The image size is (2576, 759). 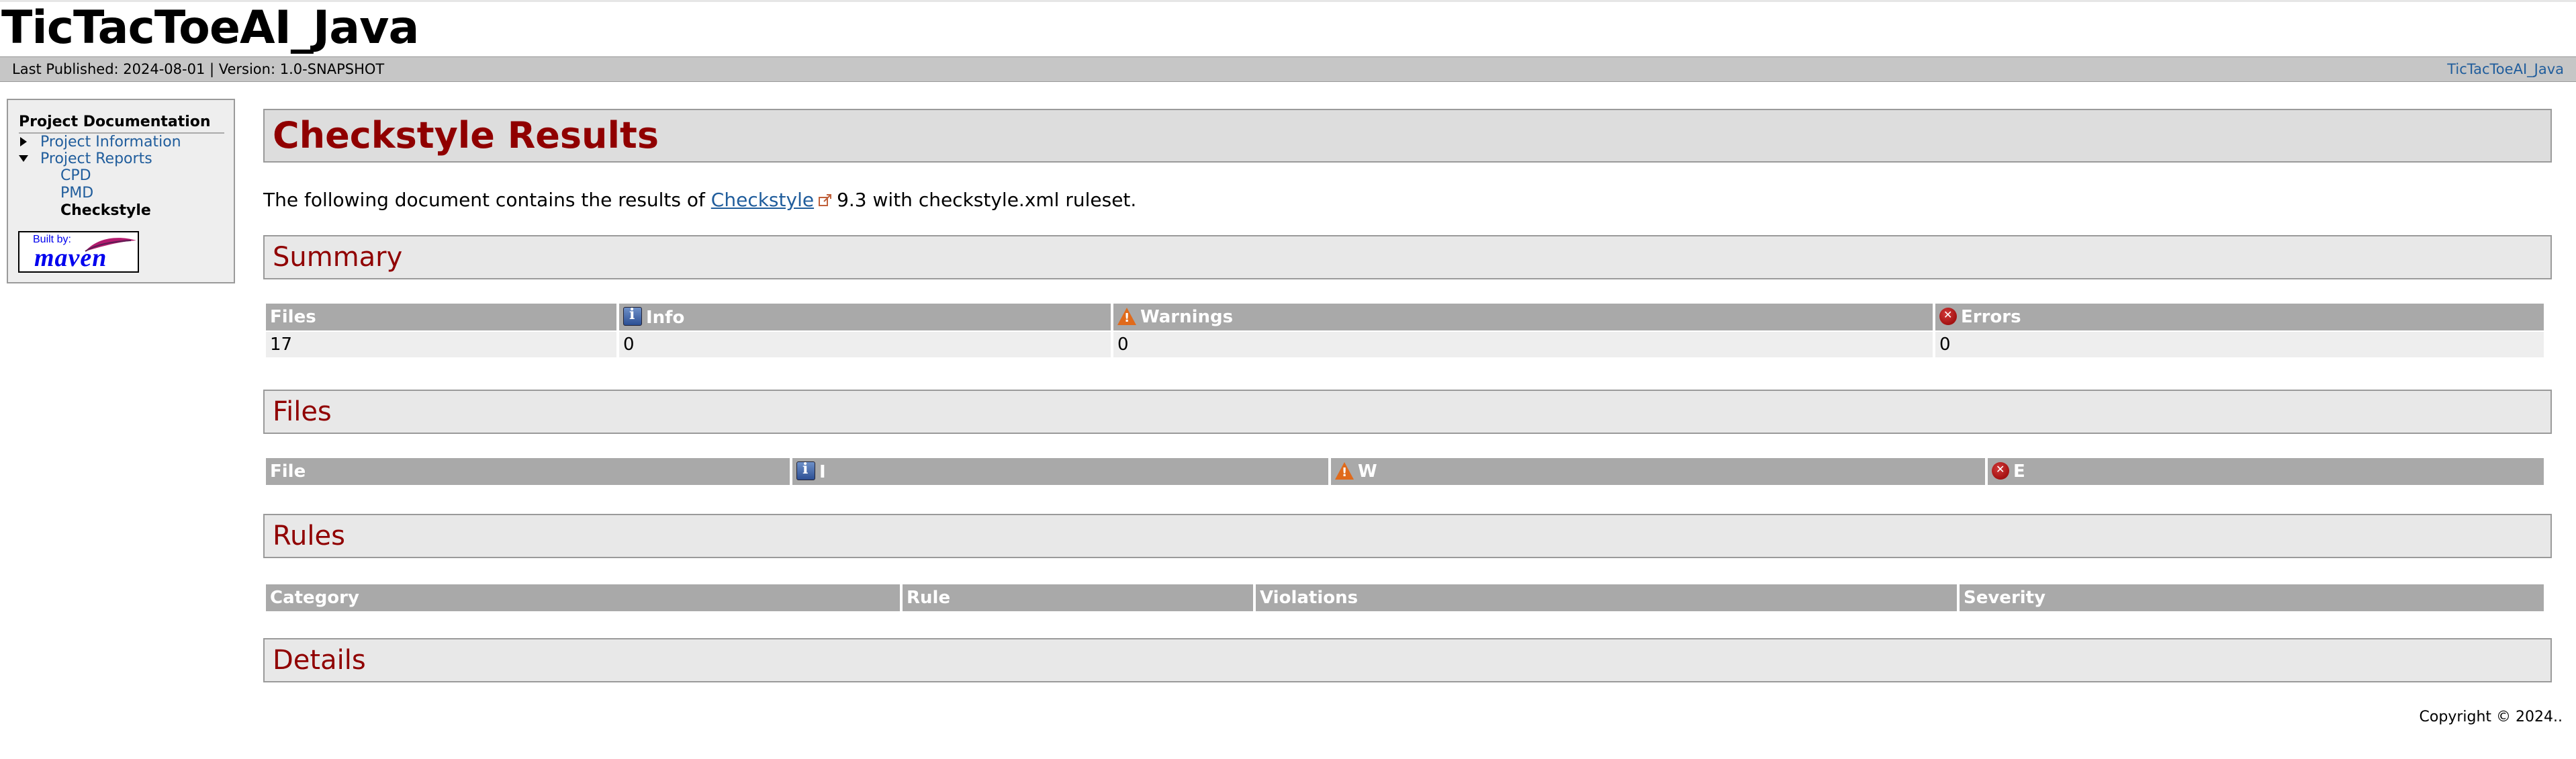 What do you see at coordinates (110, 245) in the screenshot?
I see `feather-icon` at bounding box center [110, 245].